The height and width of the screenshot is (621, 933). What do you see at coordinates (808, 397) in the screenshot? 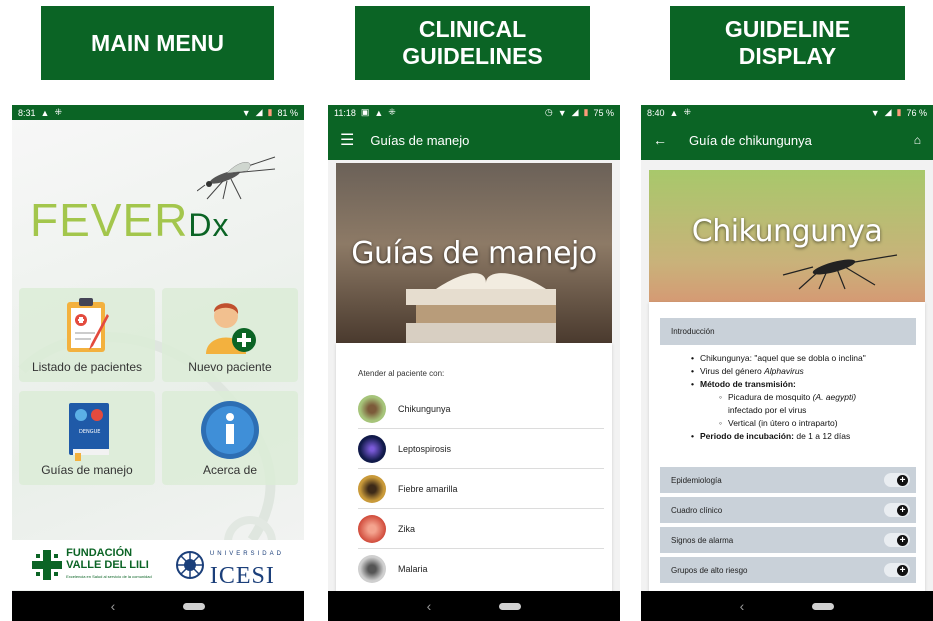
I see `sub-bullet-item: Picadura de mosquito (A. aegypti)` at bounding box center [808, 397].